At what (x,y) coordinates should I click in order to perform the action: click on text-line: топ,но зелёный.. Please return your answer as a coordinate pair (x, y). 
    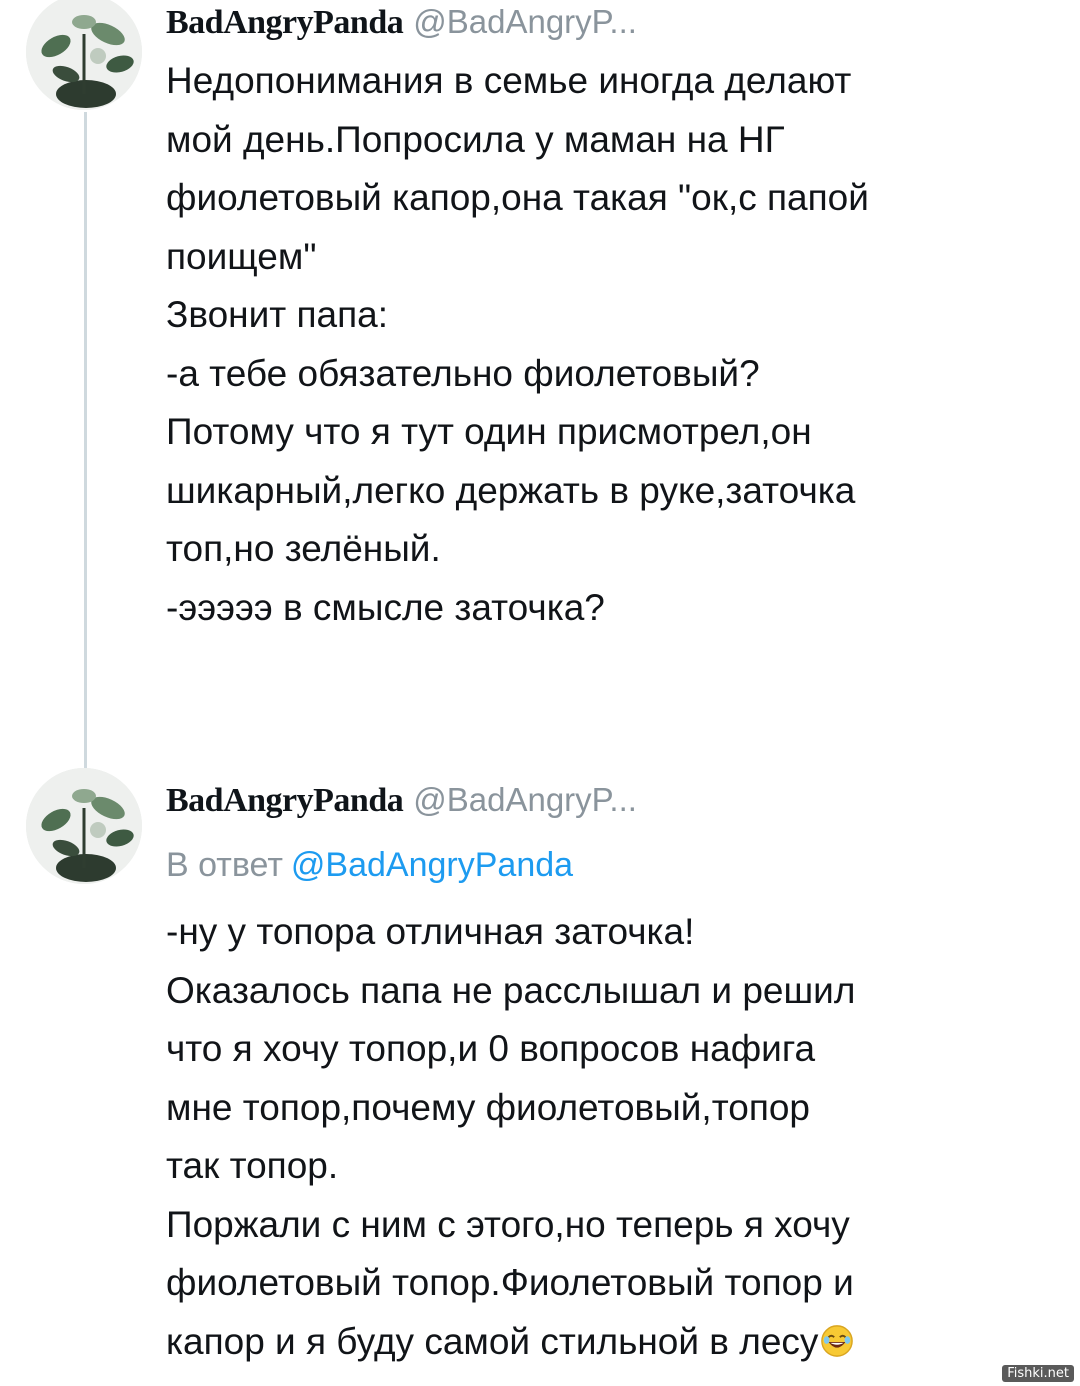
    Looking at the image, I should click on (303, 548).